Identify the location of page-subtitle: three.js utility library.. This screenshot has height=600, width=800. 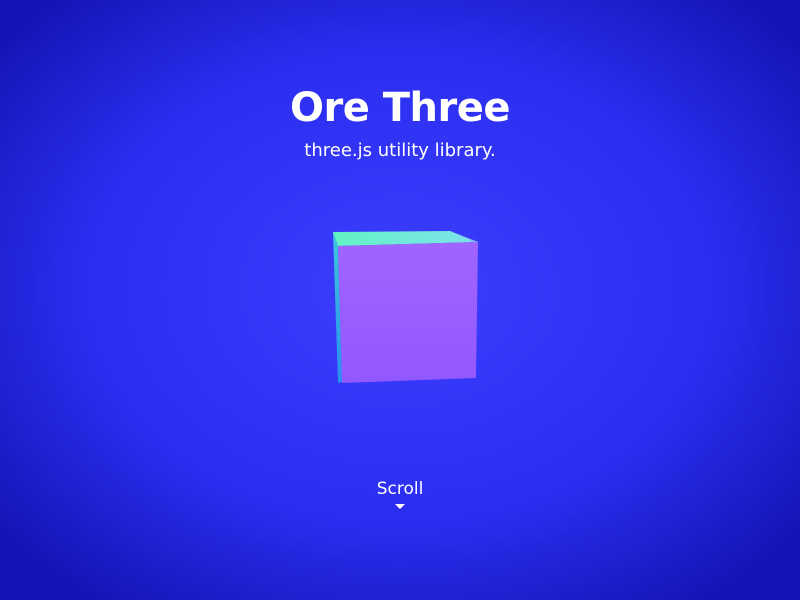
(400, 150).